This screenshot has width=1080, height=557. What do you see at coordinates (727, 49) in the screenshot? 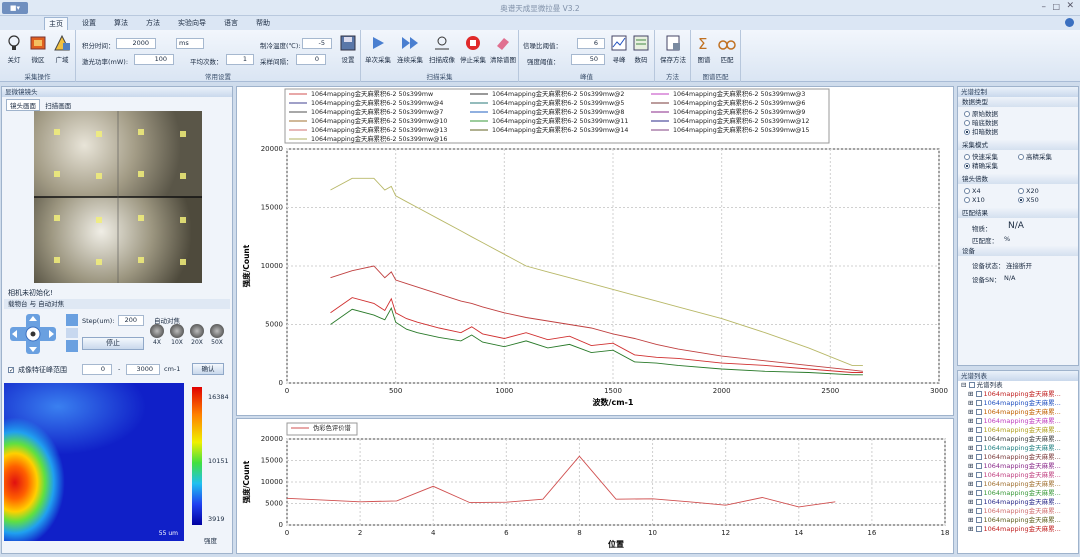
I see `match-button: 匹配` at bounding box center [727, 49].